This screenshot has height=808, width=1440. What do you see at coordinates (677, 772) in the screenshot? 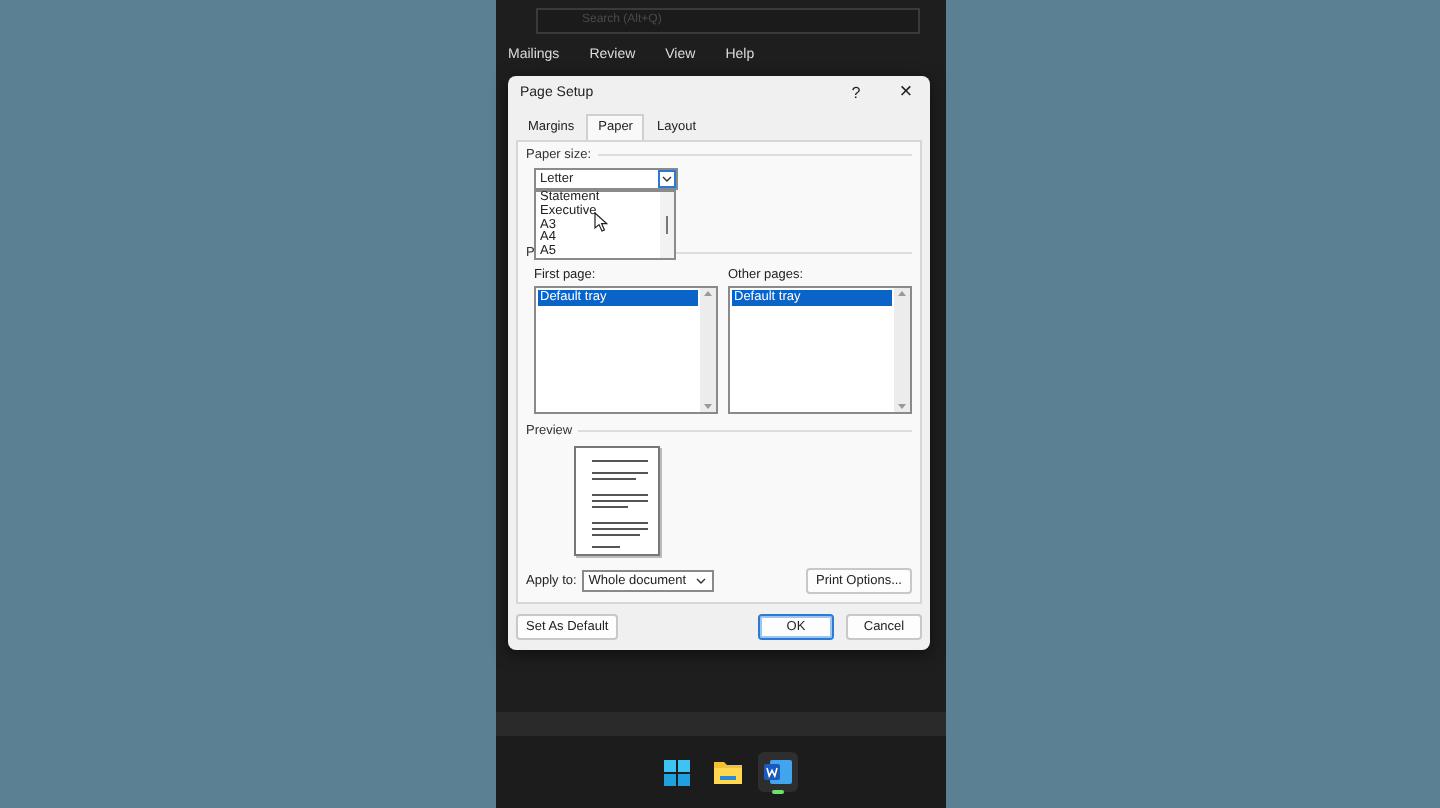
I see `windows-logo-icon` at bounding box center [677, 772].